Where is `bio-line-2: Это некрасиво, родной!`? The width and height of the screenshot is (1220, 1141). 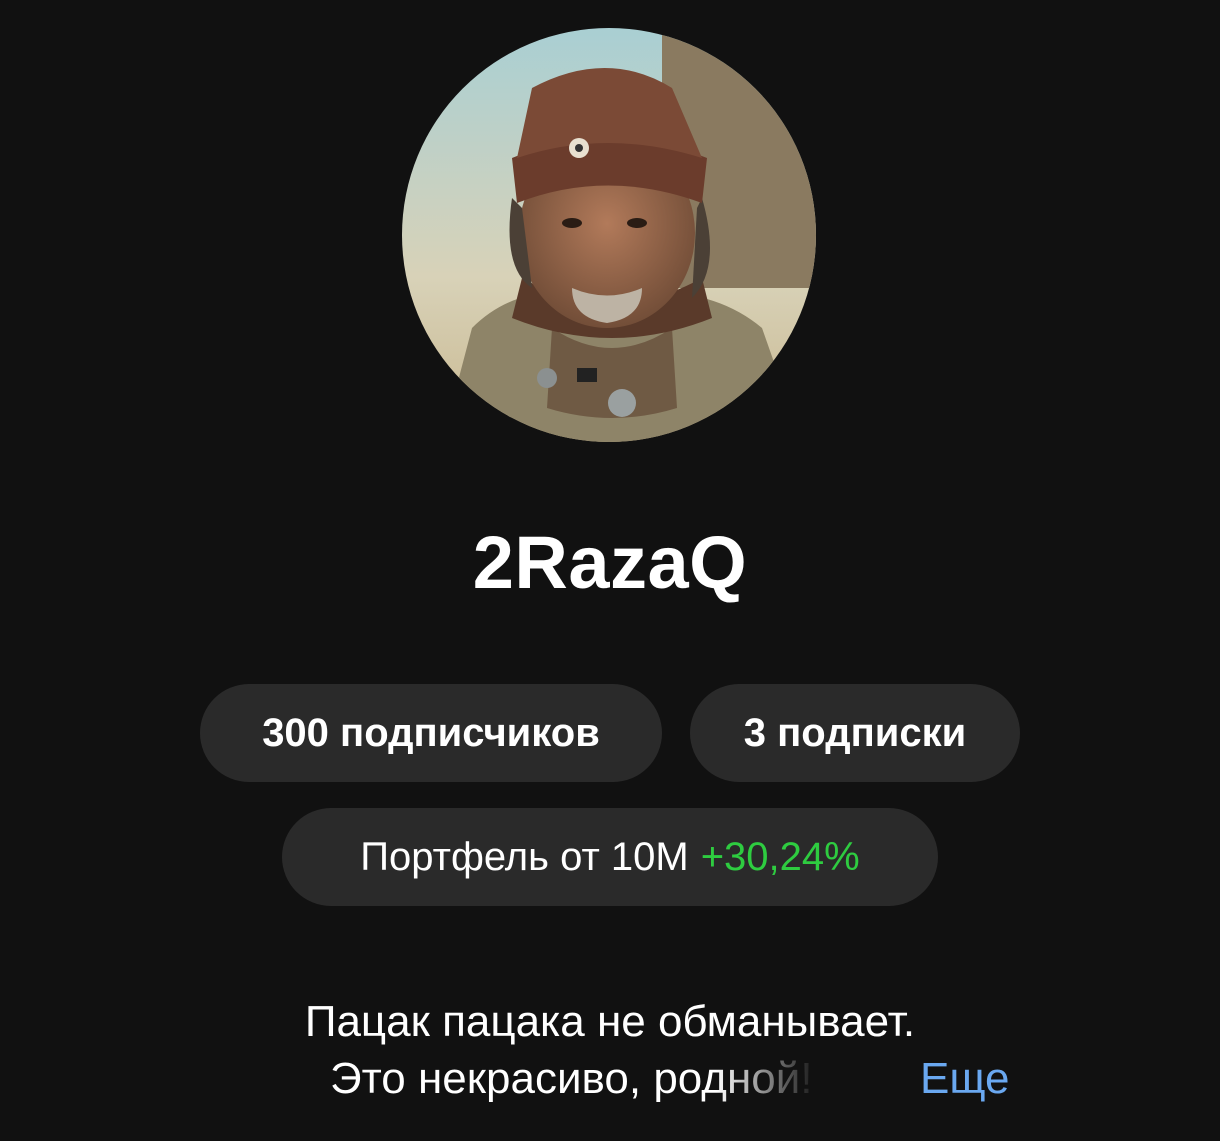 bio-line-2: Это некрасиво, родной! is located at coordinates (571, 1079).